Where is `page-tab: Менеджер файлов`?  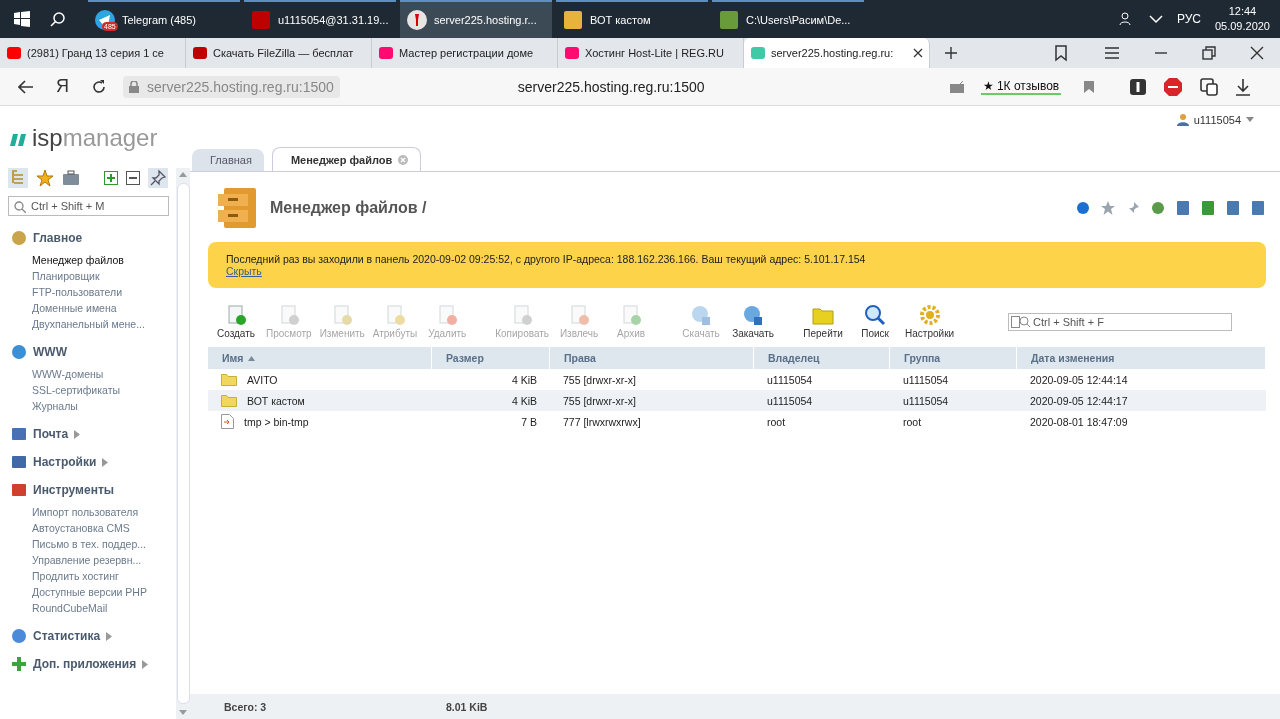
page-tab: Менеджер файлов is located at coordinates (346, 159).